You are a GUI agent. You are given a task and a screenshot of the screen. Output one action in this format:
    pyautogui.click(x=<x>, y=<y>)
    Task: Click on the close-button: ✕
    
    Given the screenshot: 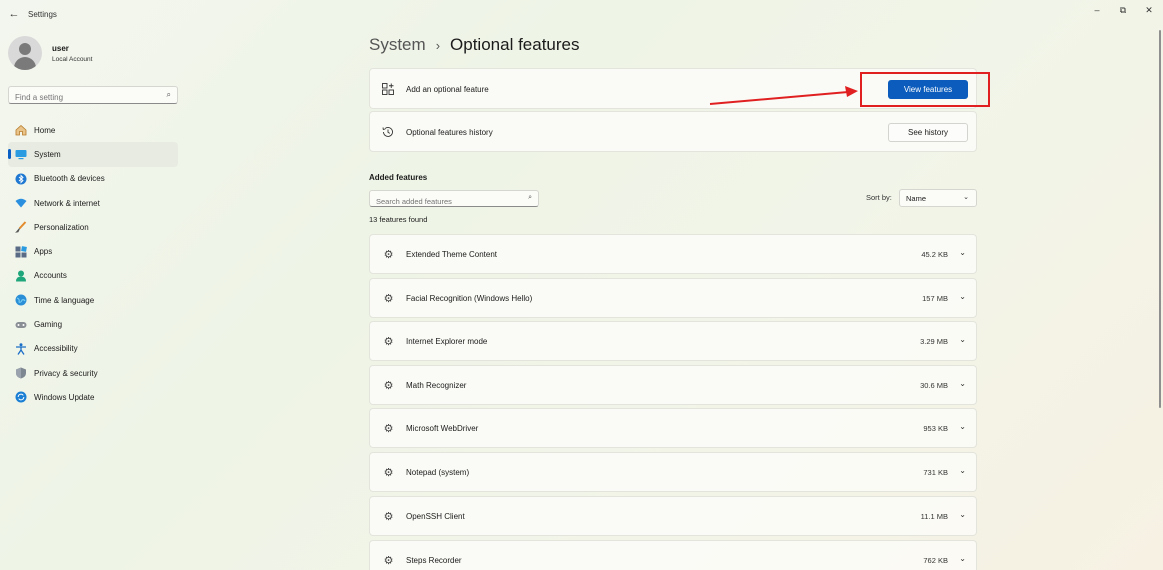 What is the action you would take?
    pyautogui.click(x=1149, y=10)
    